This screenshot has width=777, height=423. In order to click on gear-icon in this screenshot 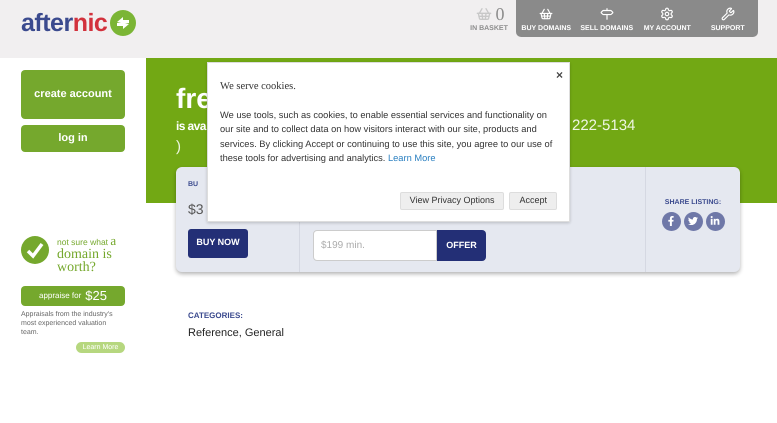, I will do `click(667, 14)`.